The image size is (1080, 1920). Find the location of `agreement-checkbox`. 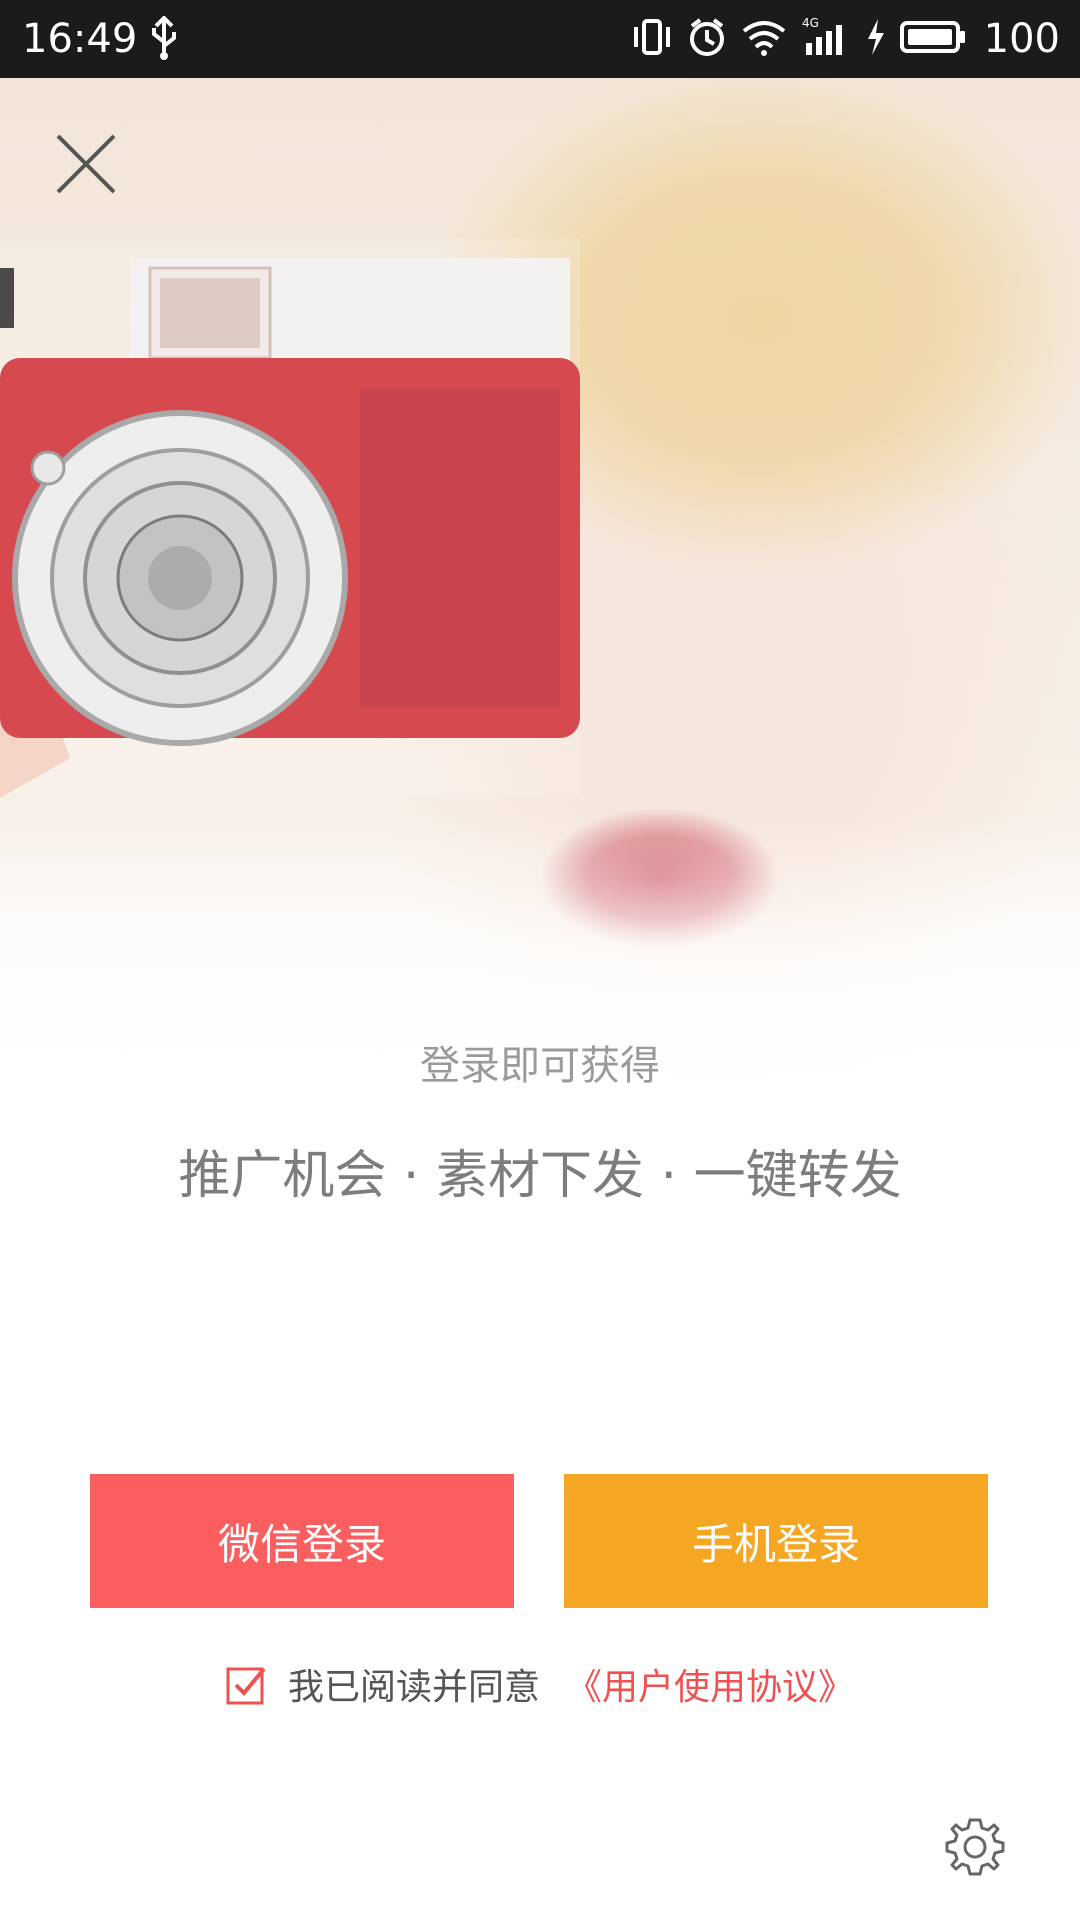

agreement-checkbox is located at coordinates (247, 1684).